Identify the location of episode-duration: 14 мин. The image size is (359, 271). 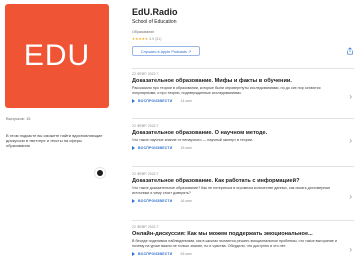
(186, 101).